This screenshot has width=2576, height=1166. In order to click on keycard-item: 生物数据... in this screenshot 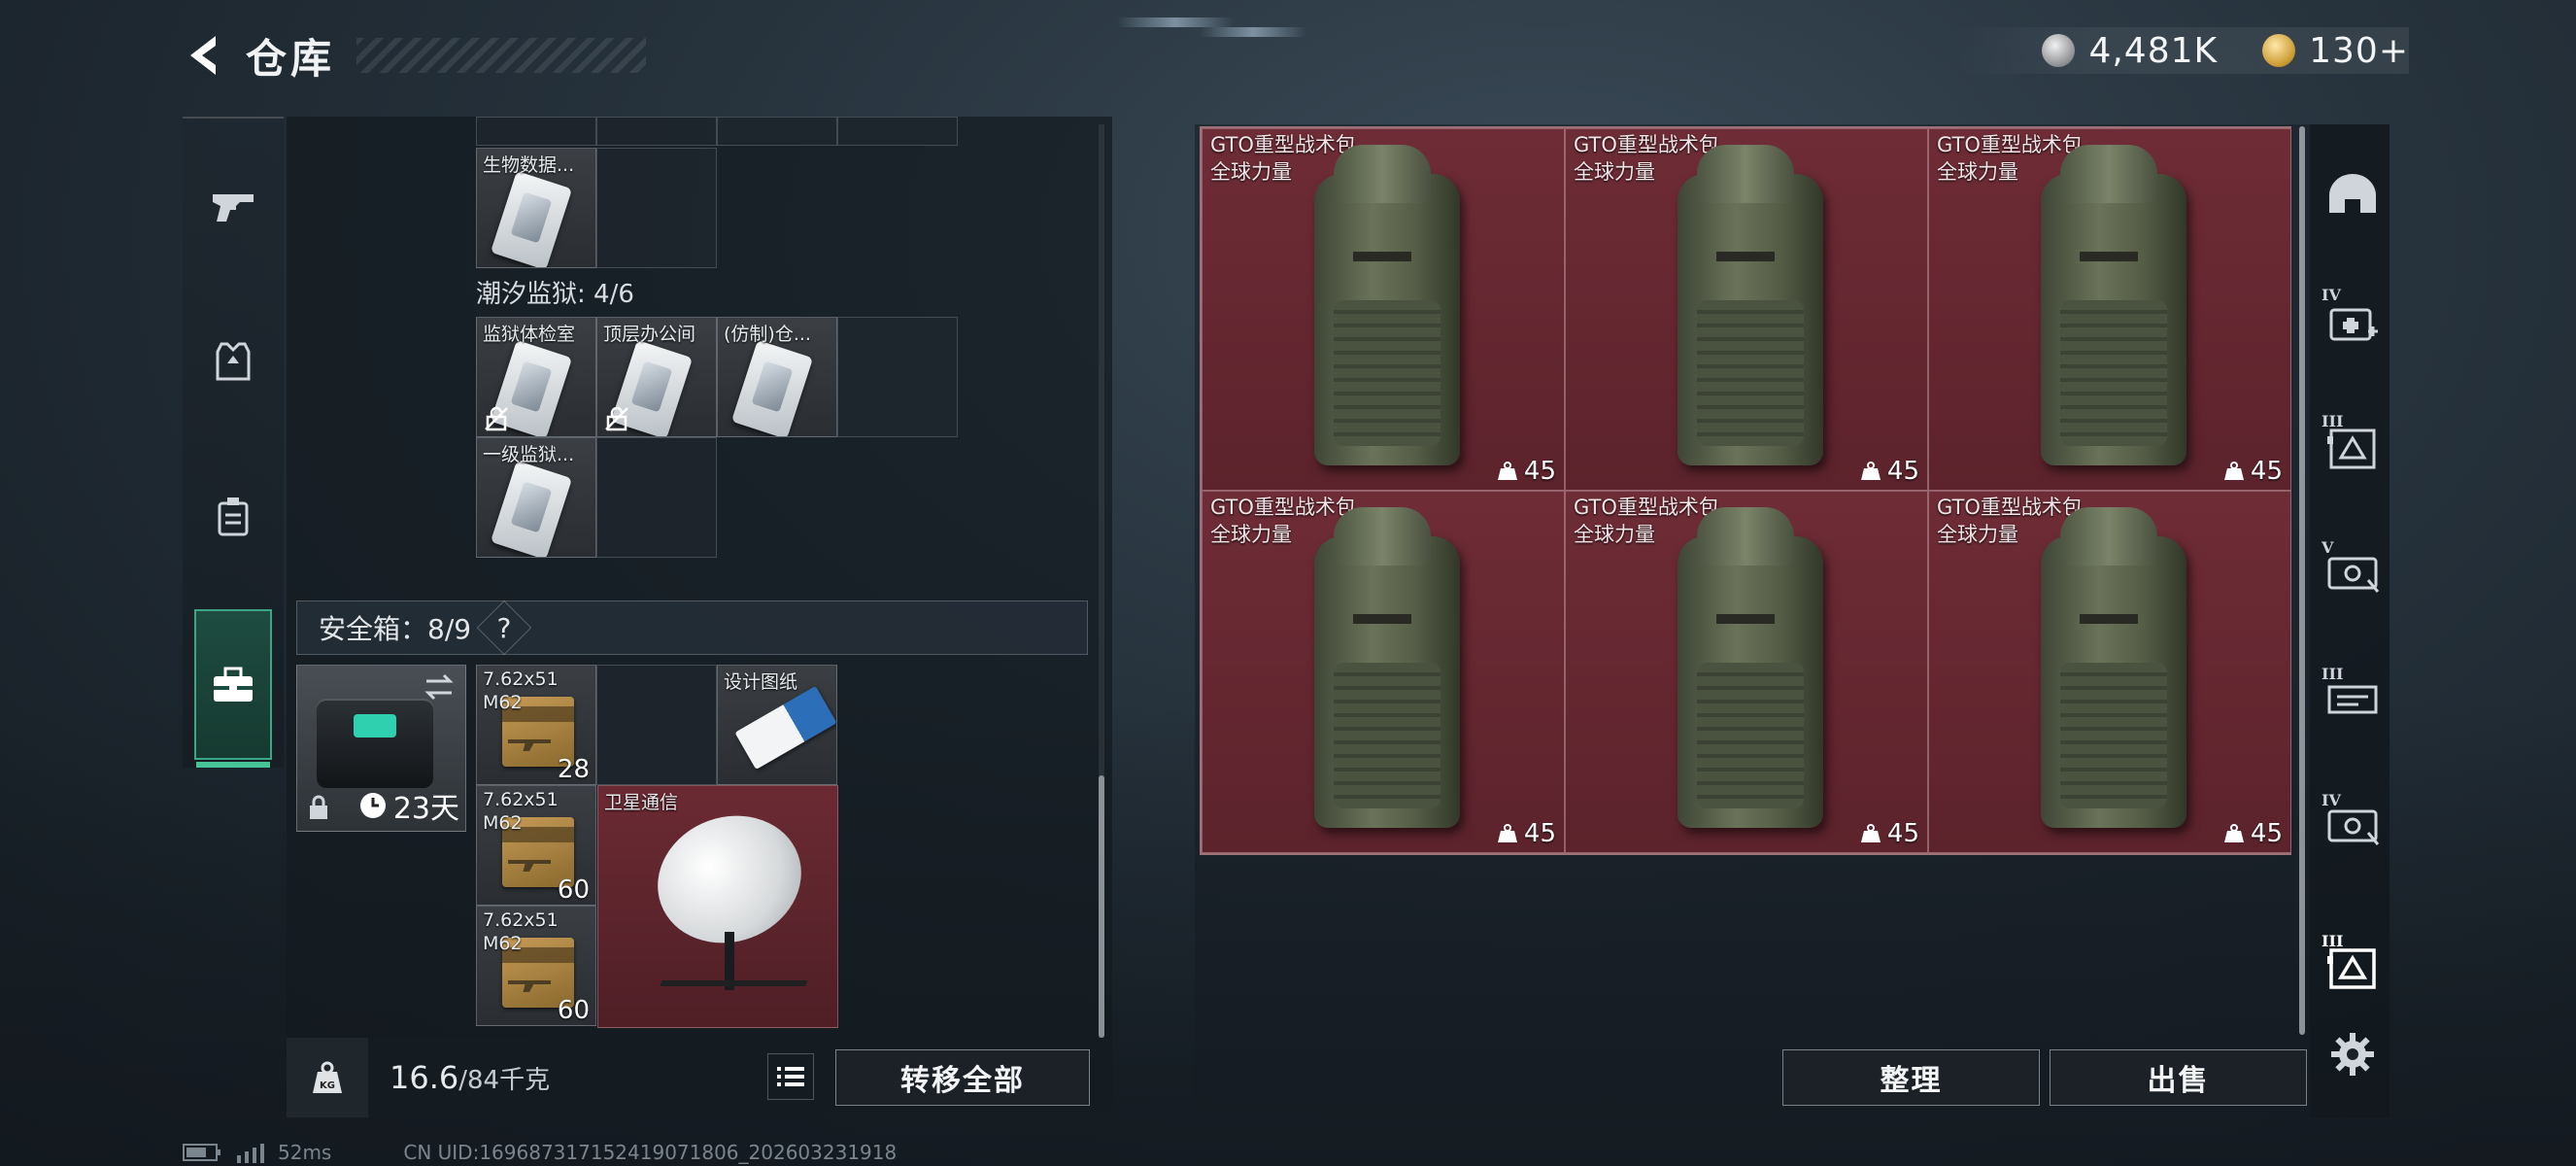, I will do `click(536, 208)`.